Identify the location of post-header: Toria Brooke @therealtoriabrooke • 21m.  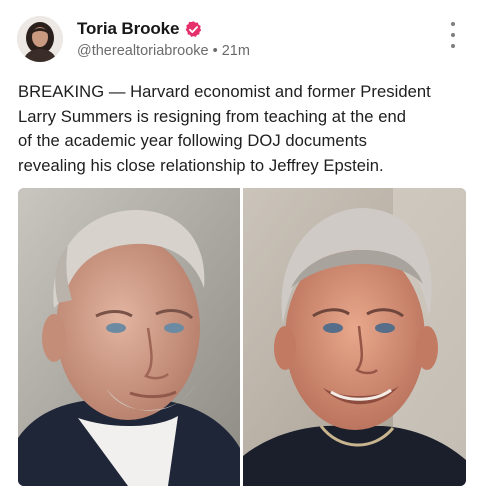
(242, 40).